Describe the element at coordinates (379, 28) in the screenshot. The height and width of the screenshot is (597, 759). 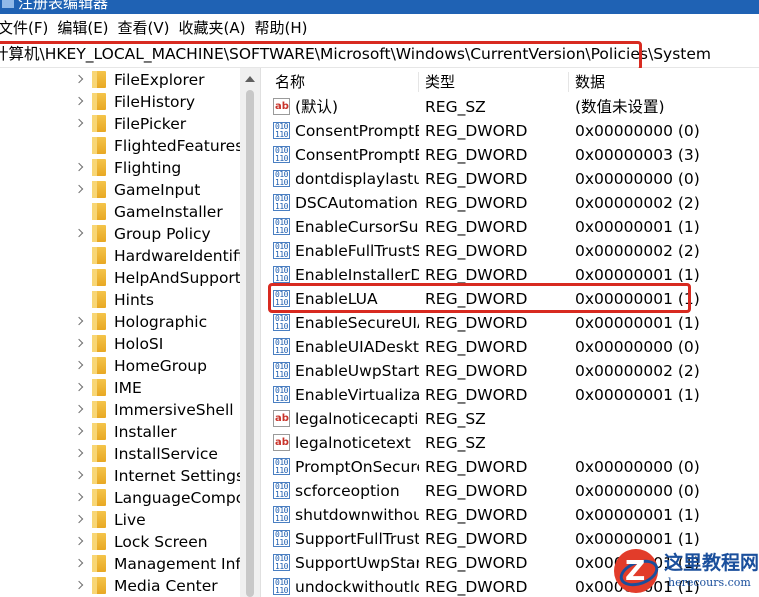
I see `menu-bar: 文件(F) 编辑(E) 查看(V) 收藏夹(A) 帮助(H)` at that location.